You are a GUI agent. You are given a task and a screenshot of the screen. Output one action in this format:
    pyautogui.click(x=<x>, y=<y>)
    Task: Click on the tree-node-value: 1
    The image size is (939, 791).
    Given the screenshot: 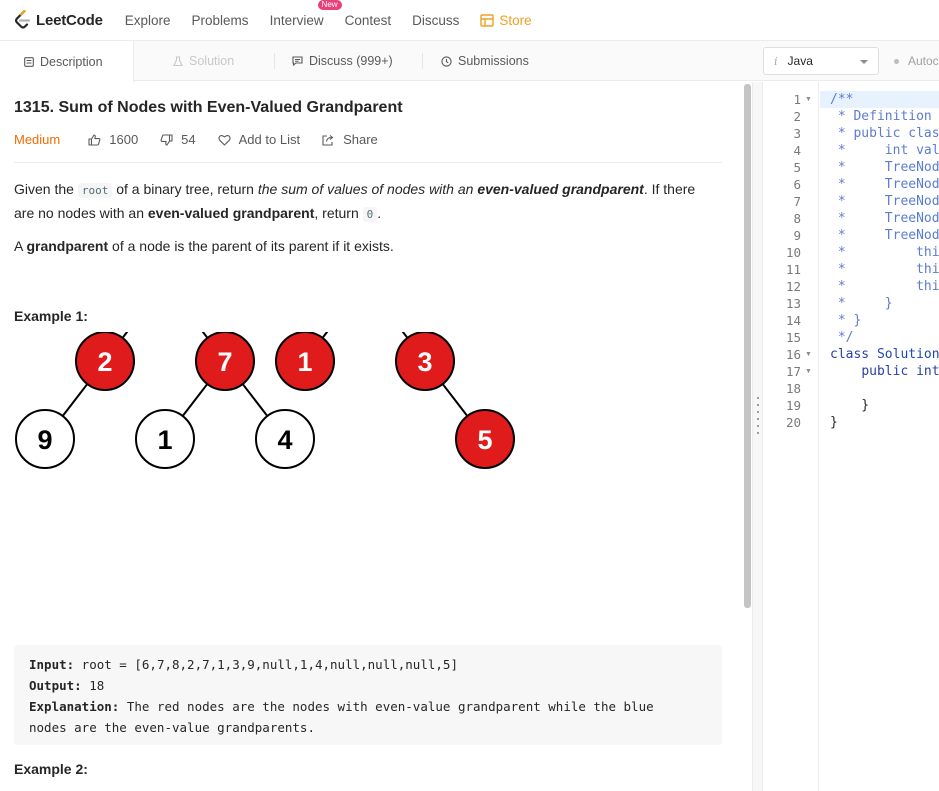 What is the action you would take?
    pyautogui.click(x=304, y=362)
    